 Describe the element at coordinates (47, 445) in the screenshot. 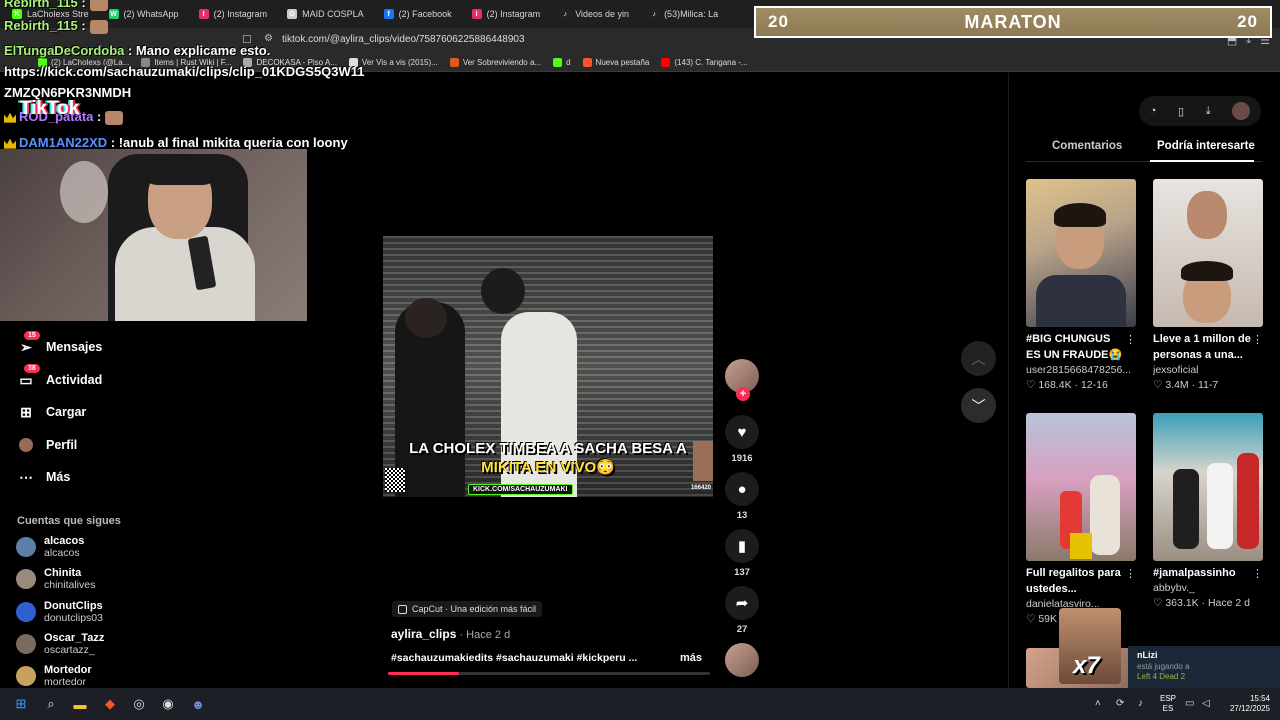

I see `sidebar-item-perfil: Perfil` at that location.